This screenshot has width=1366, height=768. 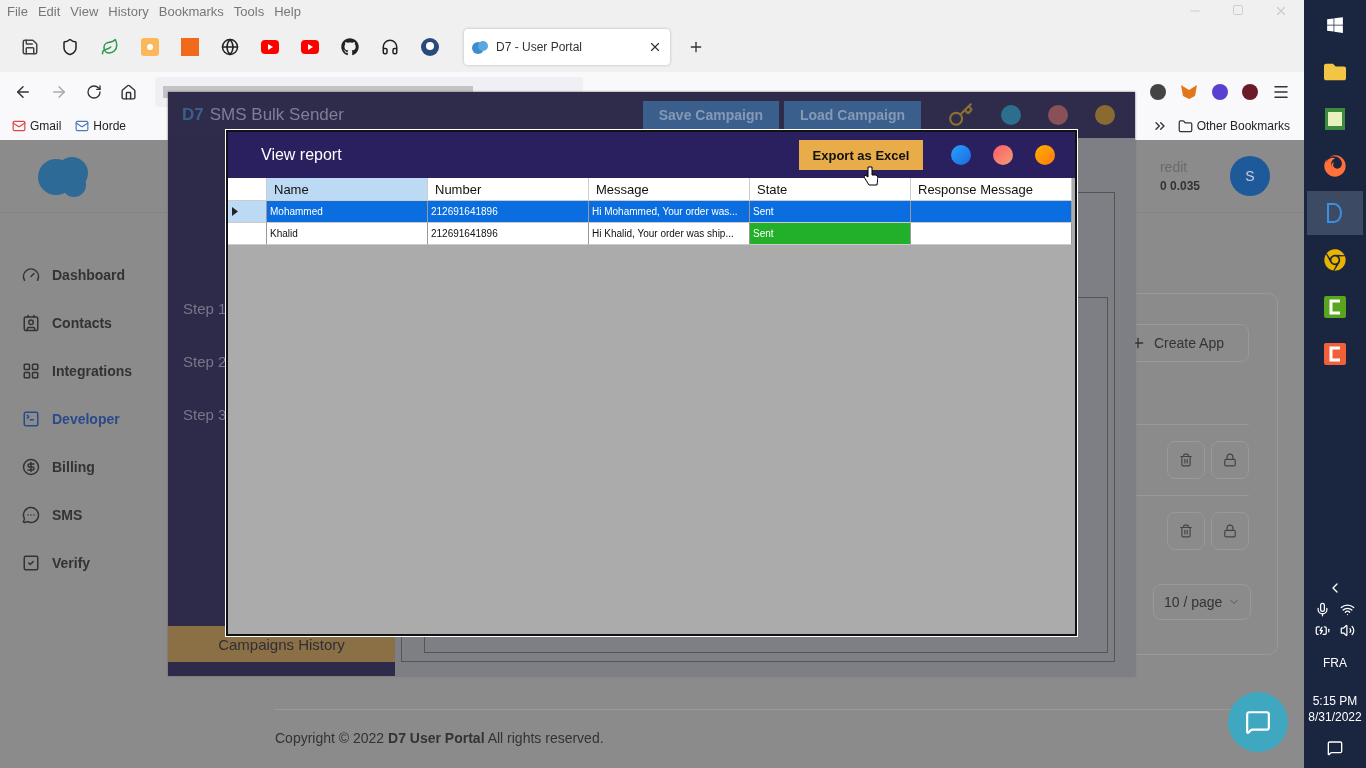 I want to click on nav-item: SMS, so click(x=95, y=515).